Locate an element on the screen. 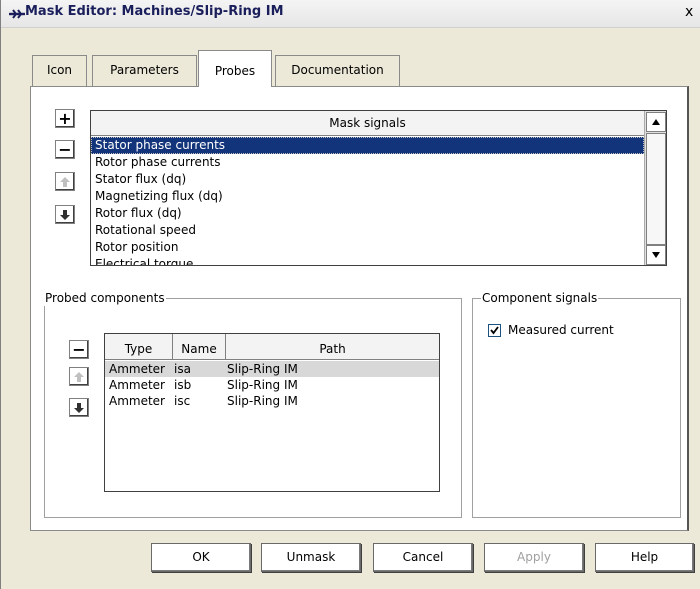 Image resolution: width=700 pixels, height=589 pixels. triangle-up-icon is located at coordinates (656, 122).